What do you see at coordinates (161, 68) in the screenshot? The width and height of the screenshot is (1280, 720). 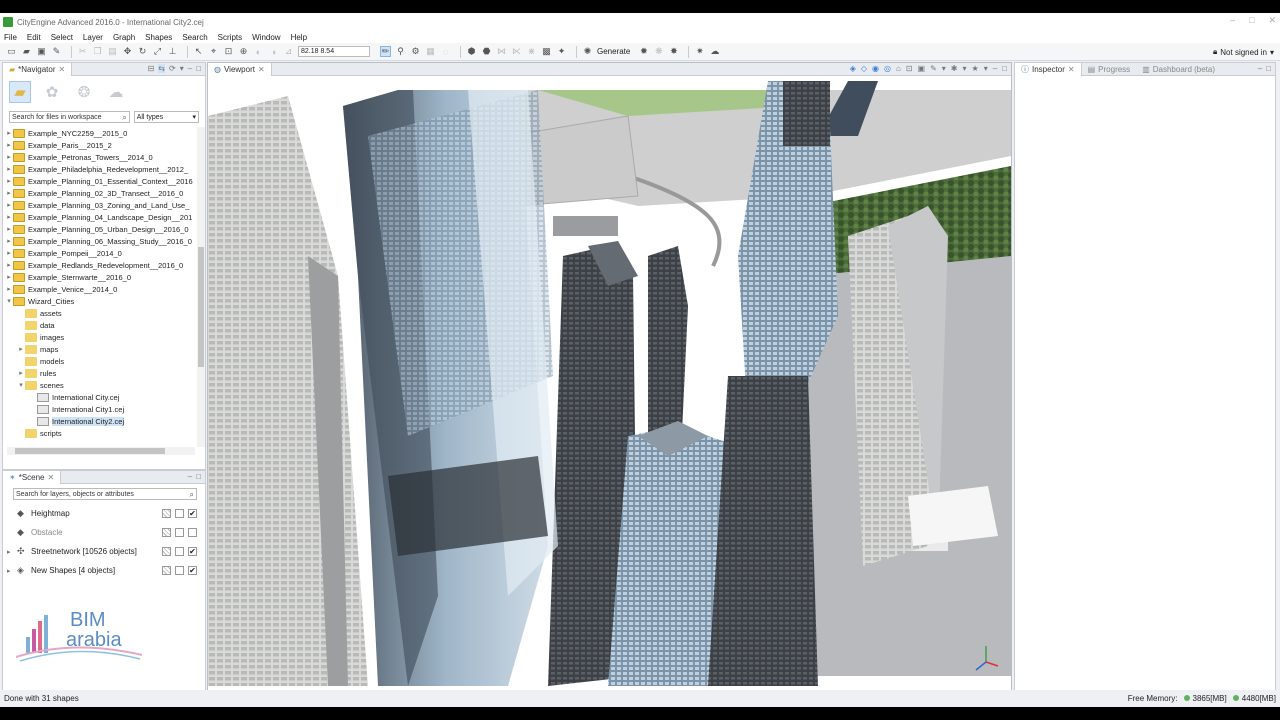 I see `link-editor-icon: ⇆` at bounding box center [161, 68].